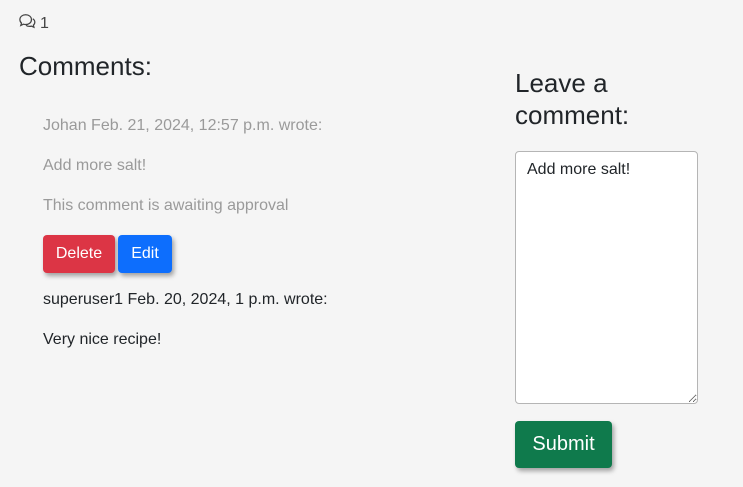  Describe the element at coordinates (79, 254) in the screenshot. I see `delete-button: Delete` at that location.